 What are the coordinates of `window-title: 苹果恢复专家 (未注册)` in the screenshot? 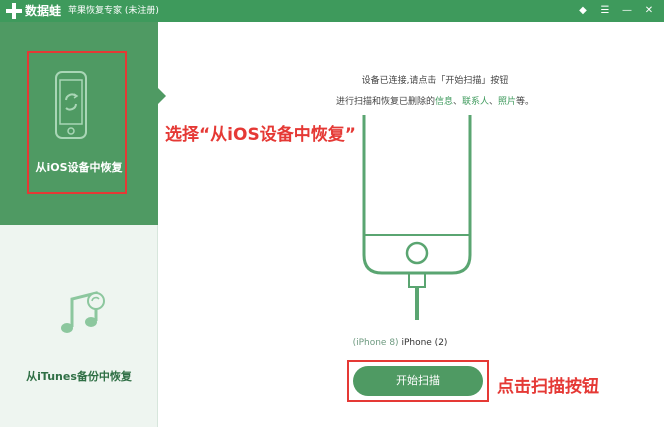 It's located at (113, 11).